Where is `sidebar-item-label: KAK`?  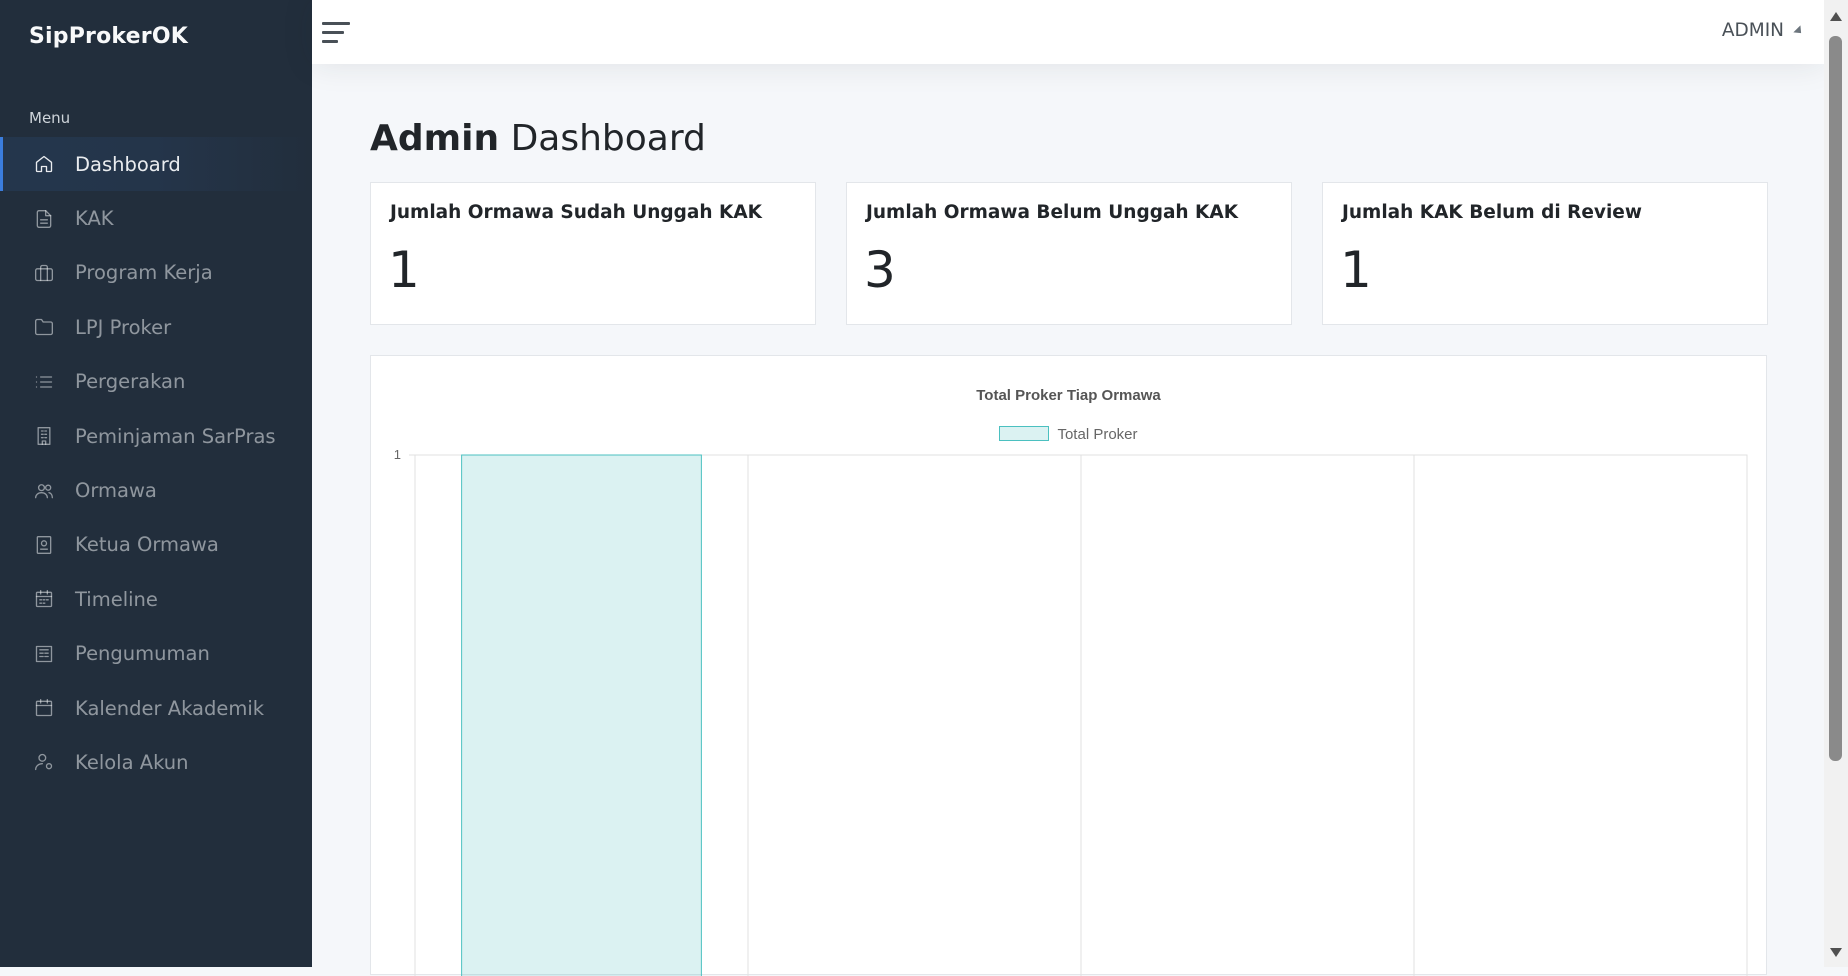
sidebar-item-label: KAK is located at coordinates (94, 219).